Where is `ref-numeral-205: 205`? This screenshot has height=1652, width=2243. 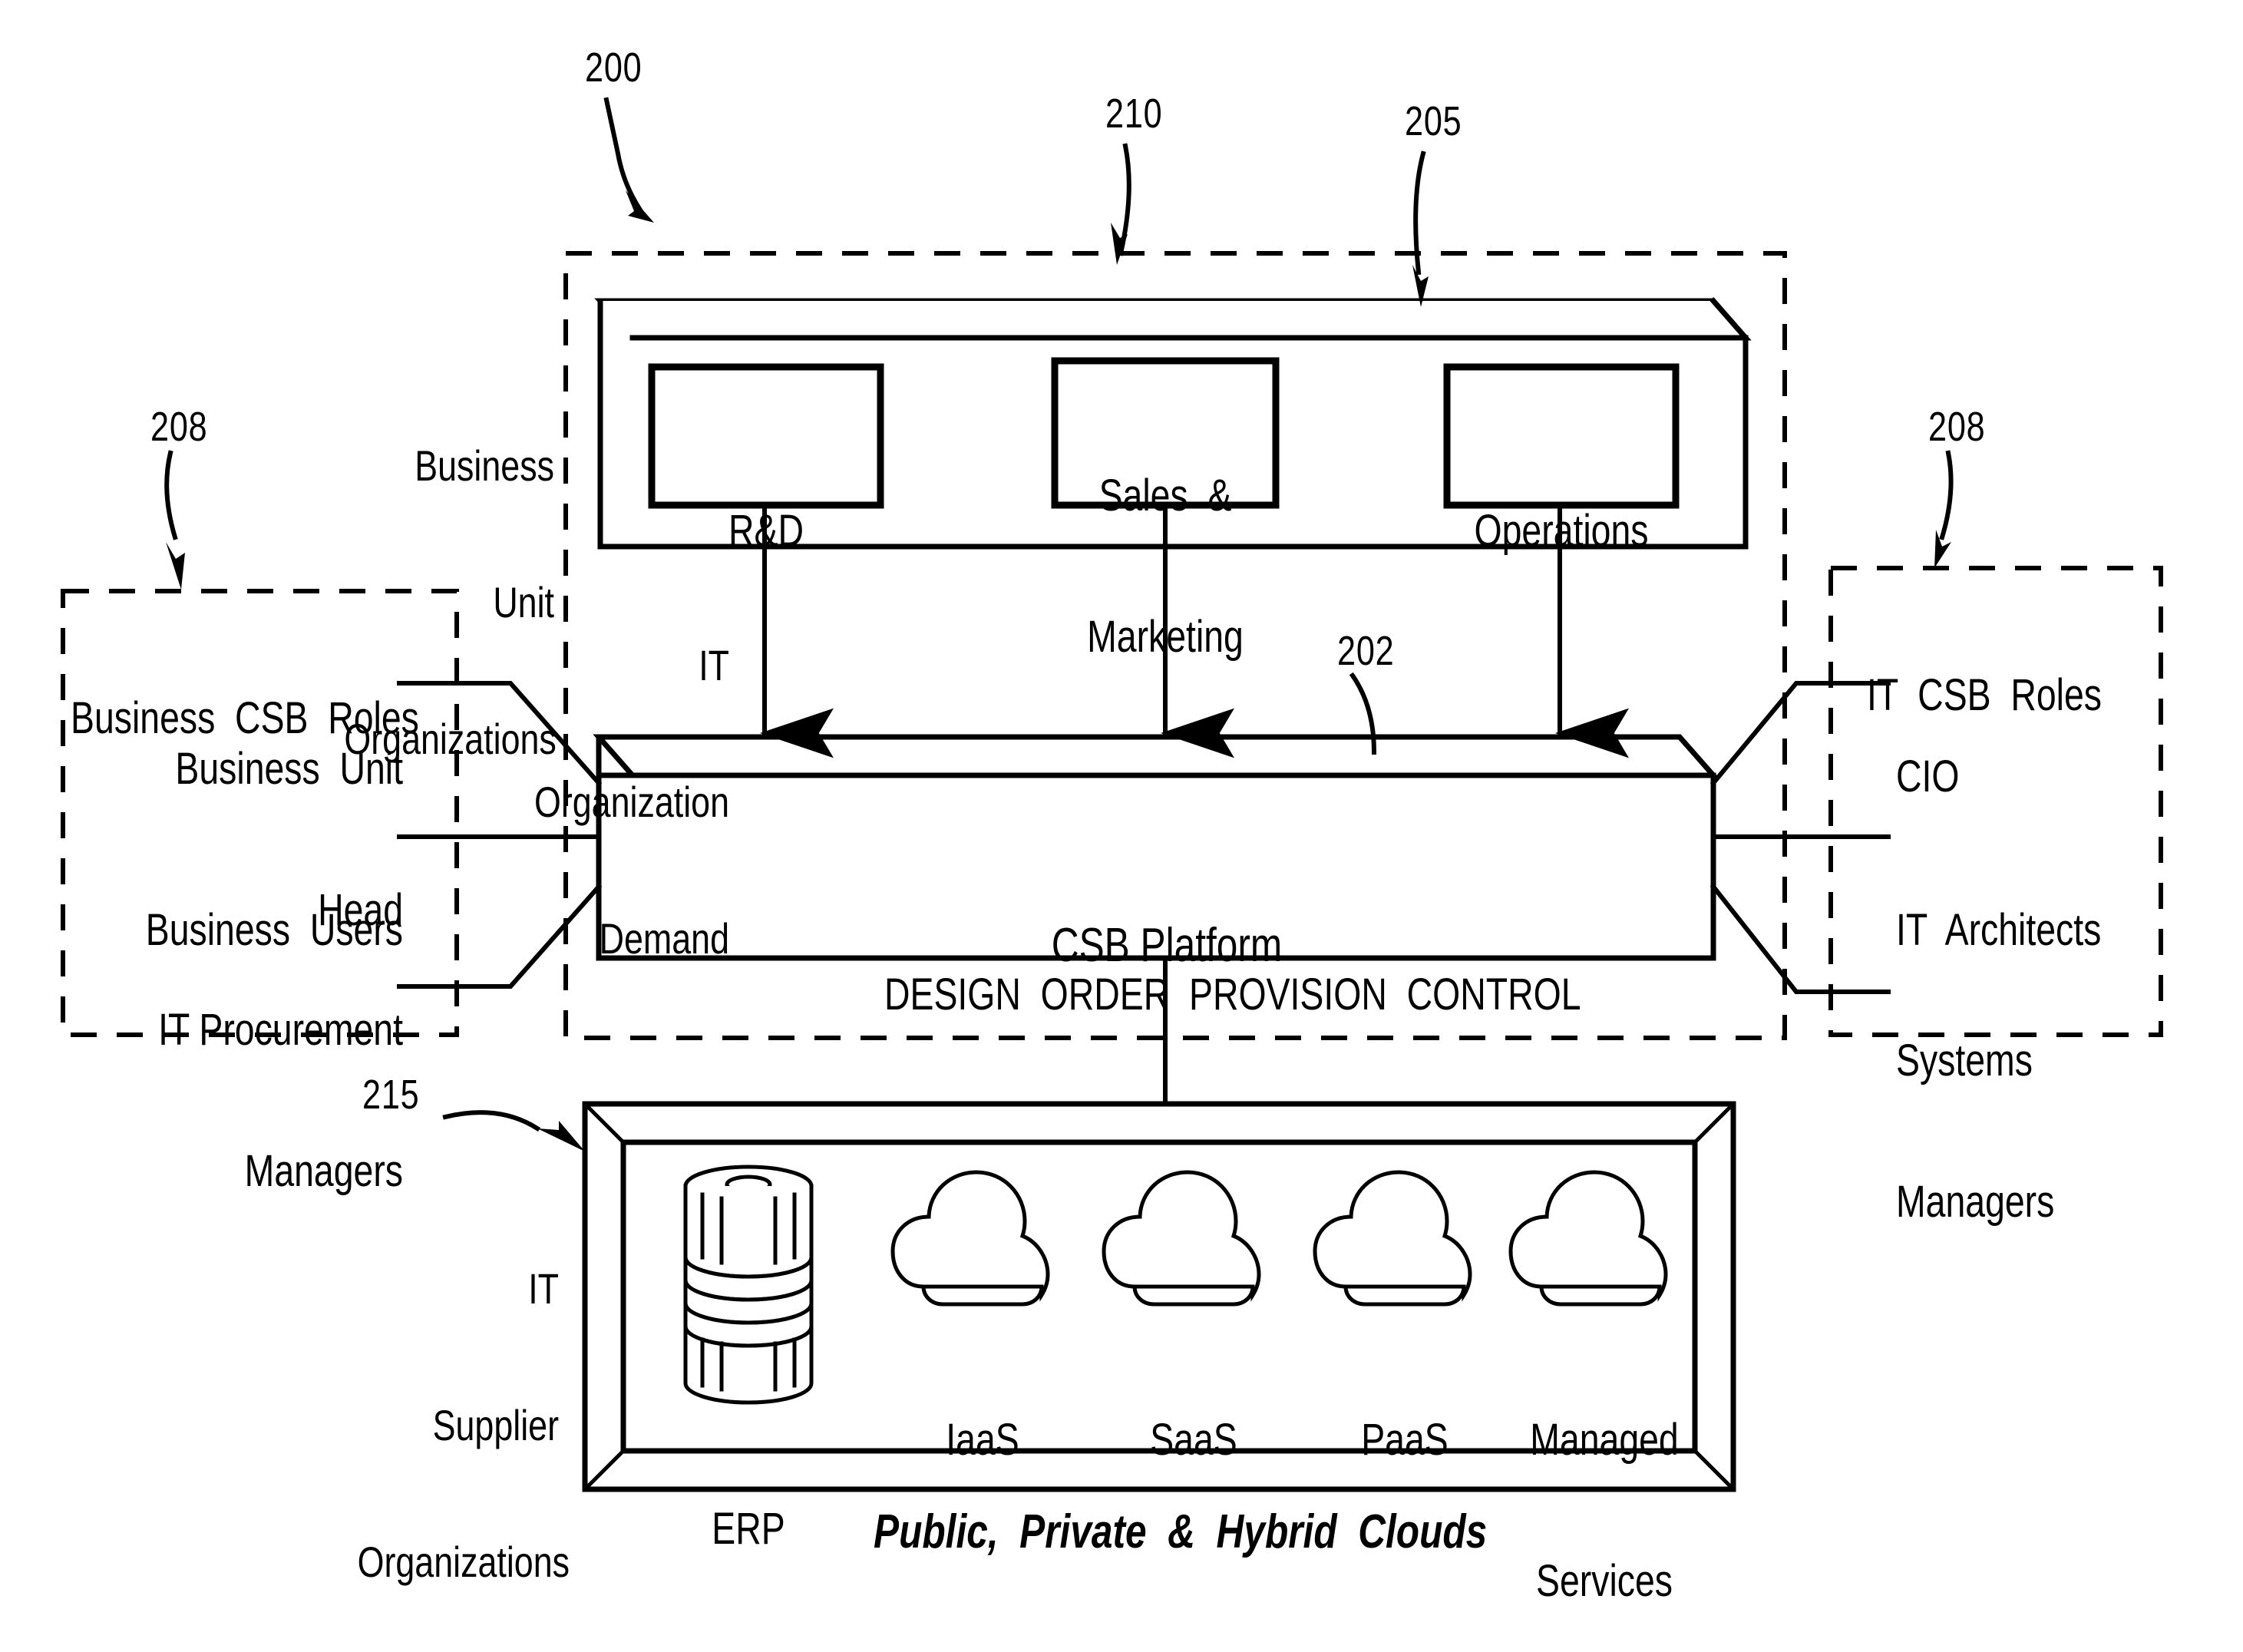
ref-numeral-205: 205 is located at coordinates (1433, 121).